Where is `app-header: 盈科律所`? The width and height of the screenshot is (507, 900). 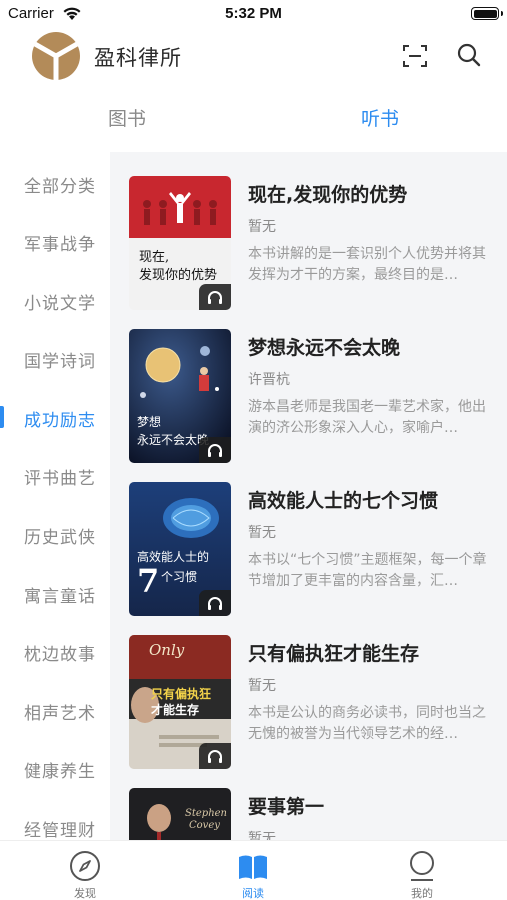
app-header: 盈科律所 is located at coordinates (253, 56).